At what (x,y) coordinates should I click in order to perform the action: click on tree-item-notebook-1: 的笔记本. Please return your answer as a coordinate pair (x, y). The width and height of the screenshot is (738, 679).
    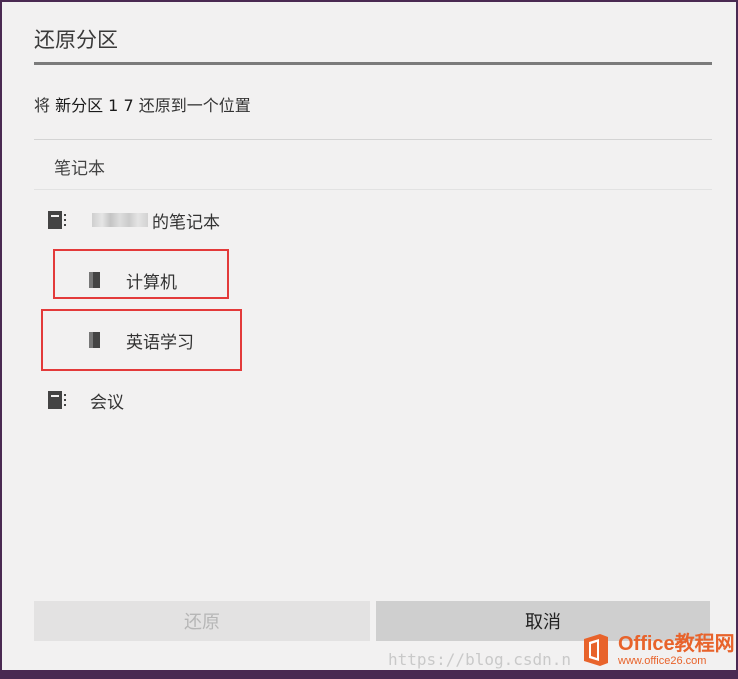
    Looking at the image, I should click on (133, 220).